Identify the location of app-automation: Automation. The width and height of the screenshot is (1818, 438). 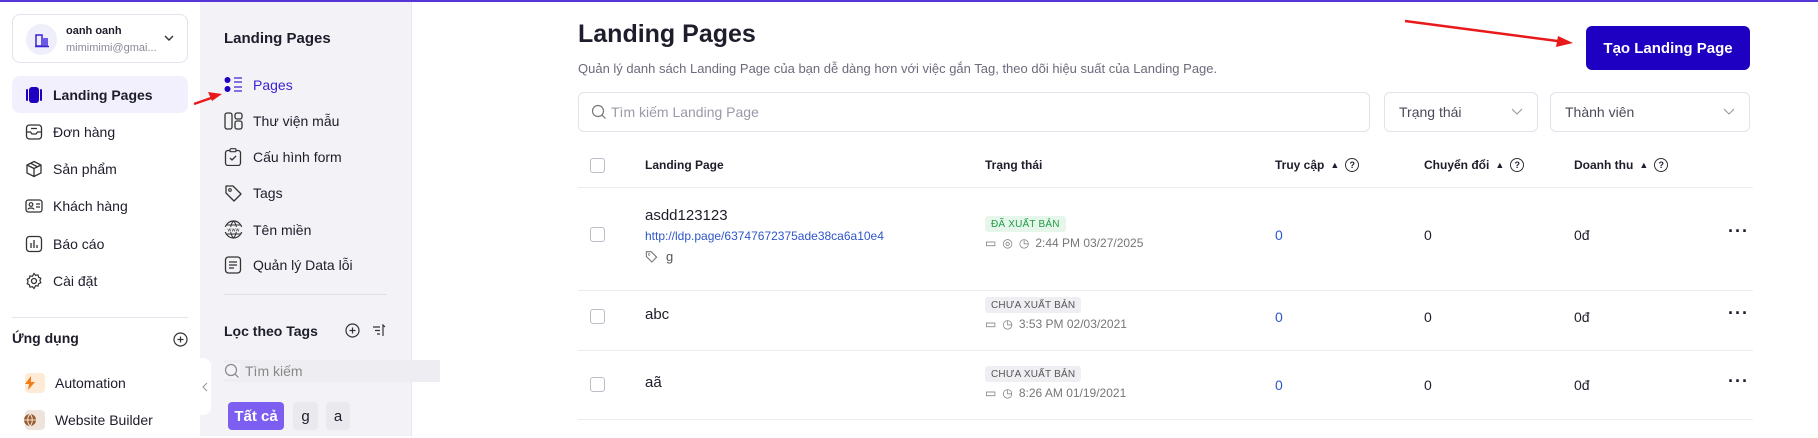
(100, 382).